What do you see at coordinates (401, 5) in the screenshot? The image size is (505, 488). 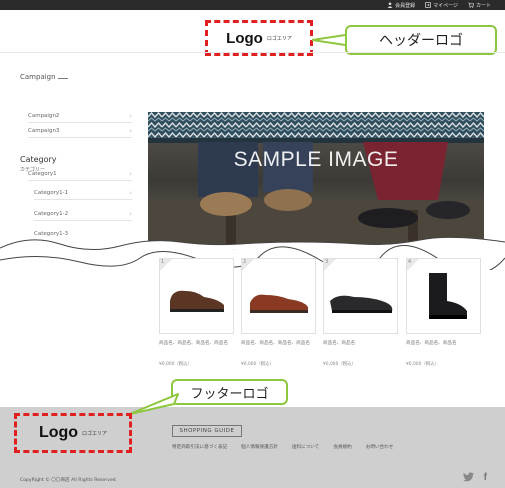 I see `member-register-link: 会員登録` at bounding box center [401, 5].